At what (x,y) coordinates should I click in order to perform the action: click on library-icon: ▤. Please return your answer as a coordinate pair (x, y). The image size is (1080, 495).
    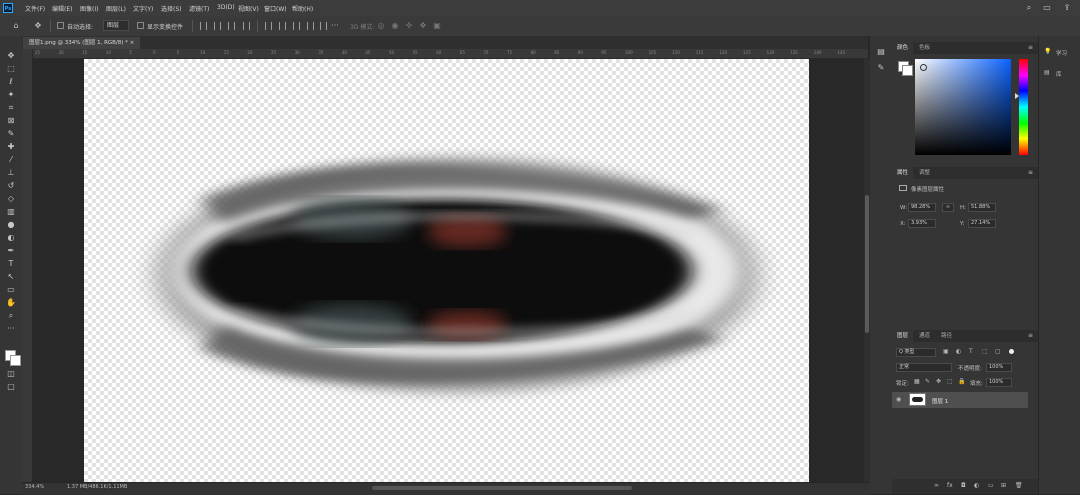
    Looking at the image, I should click on (1047, 73).